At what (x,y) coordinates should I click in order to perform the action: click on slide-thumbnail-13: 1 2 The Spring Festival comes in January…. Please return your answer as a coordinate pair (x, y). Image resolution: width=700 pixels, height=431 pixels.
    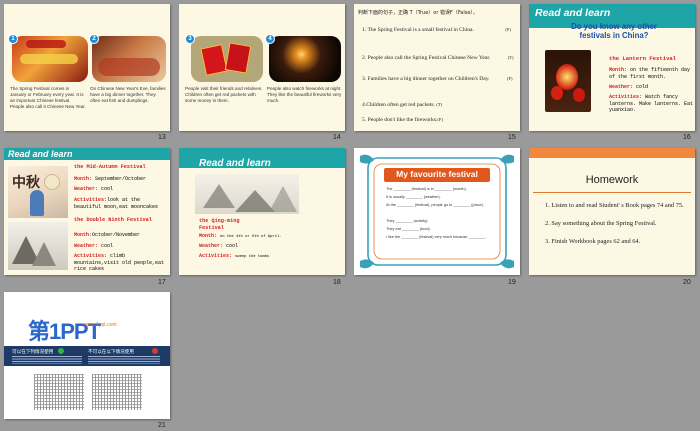
    Looking at the image, I should click on (87, 67).